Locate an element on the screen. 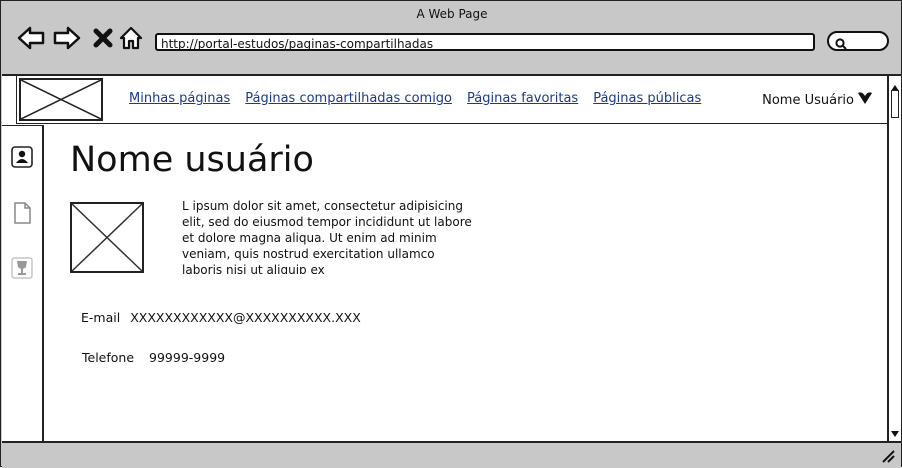 The height and width of the screenshot is (468, 902). user-name-label: Nome Usuário is located at coordinates (808, 100).